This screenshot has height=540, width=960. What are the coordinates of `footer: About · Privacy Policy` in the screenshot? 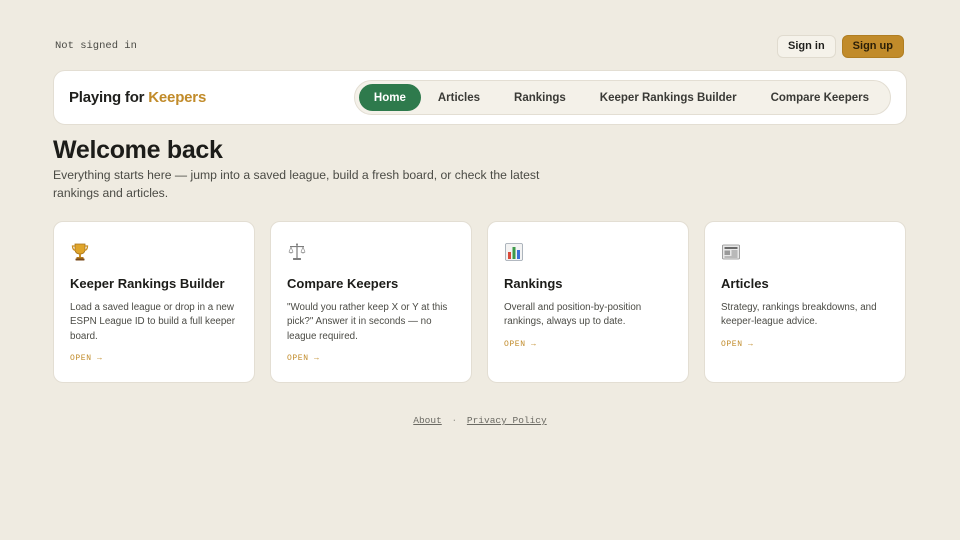 It's located at (480, 420).